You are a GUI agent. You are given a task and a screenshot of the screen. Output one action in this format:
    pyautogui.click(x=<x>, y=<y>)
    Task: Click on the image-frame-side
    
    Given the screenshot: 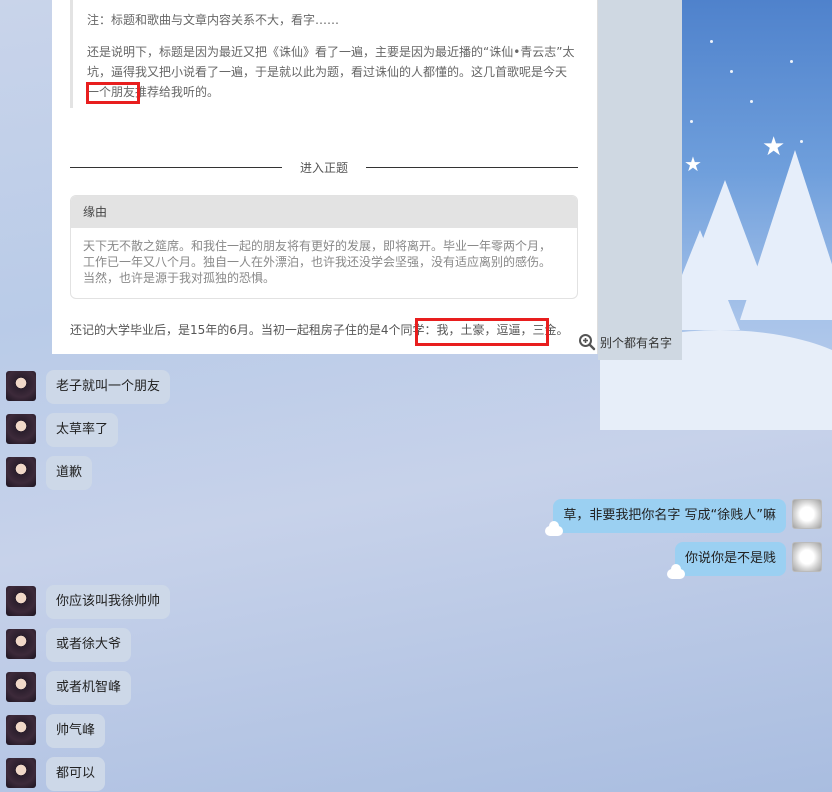 What is the action you would take?
    pyautogui.click(x=640, y=180)
    